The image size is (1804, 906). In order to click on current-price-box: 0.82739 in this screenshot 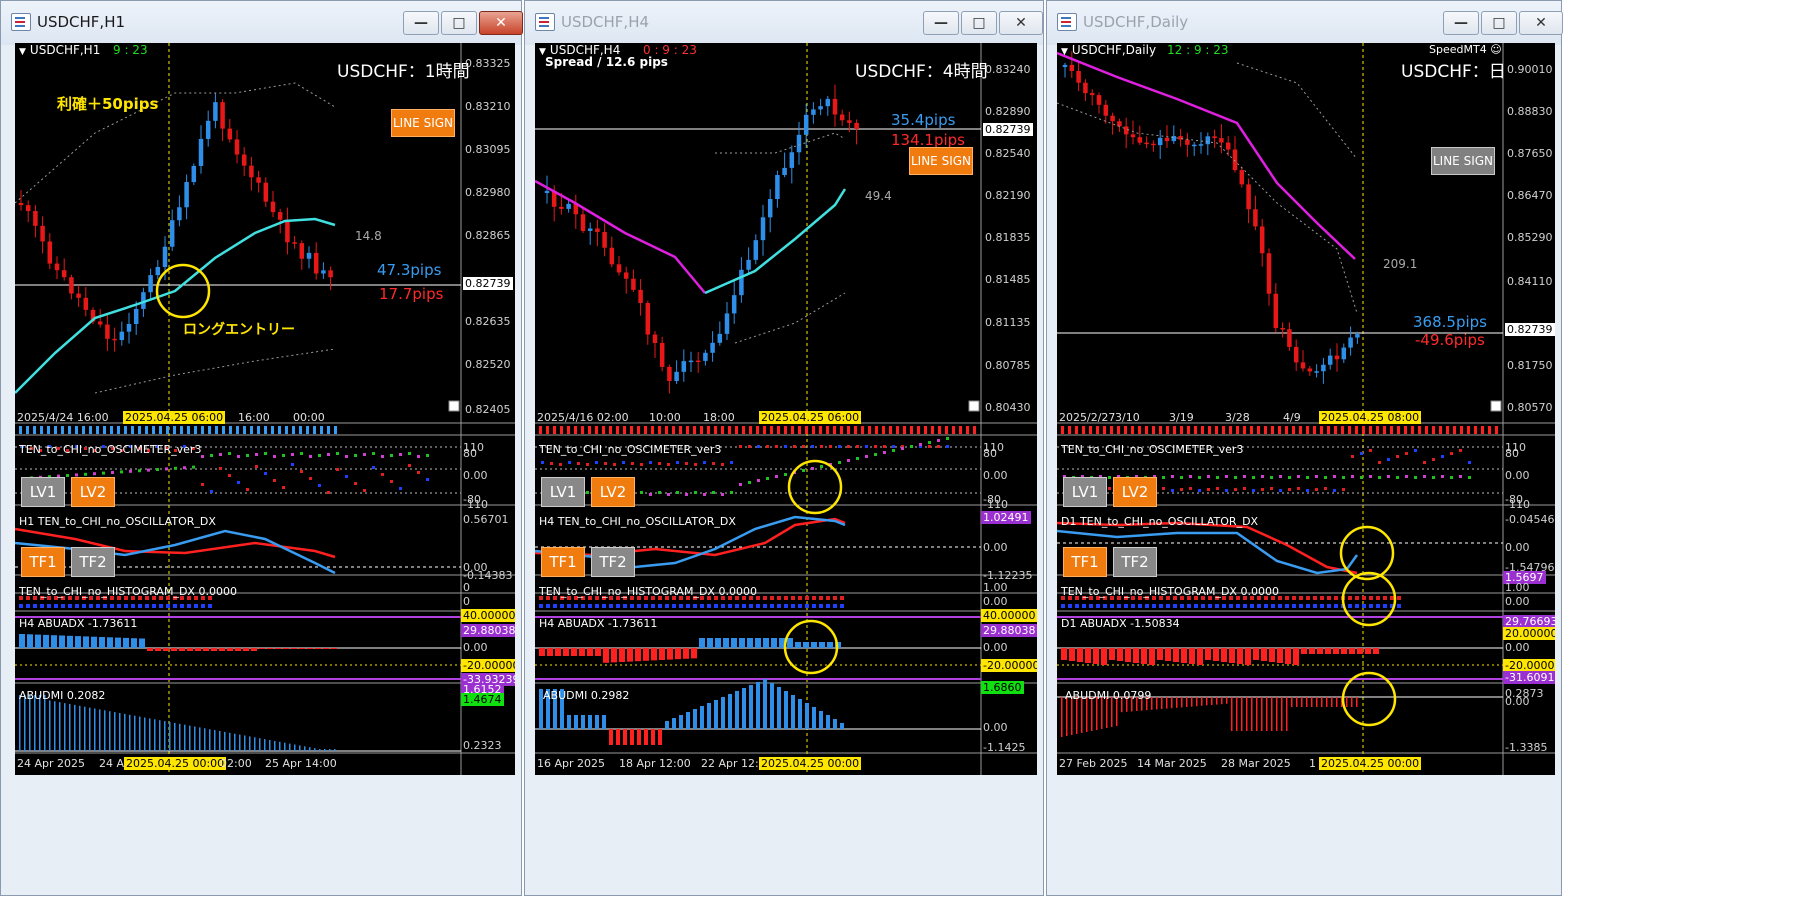, I will do `click(1008, 129)`.